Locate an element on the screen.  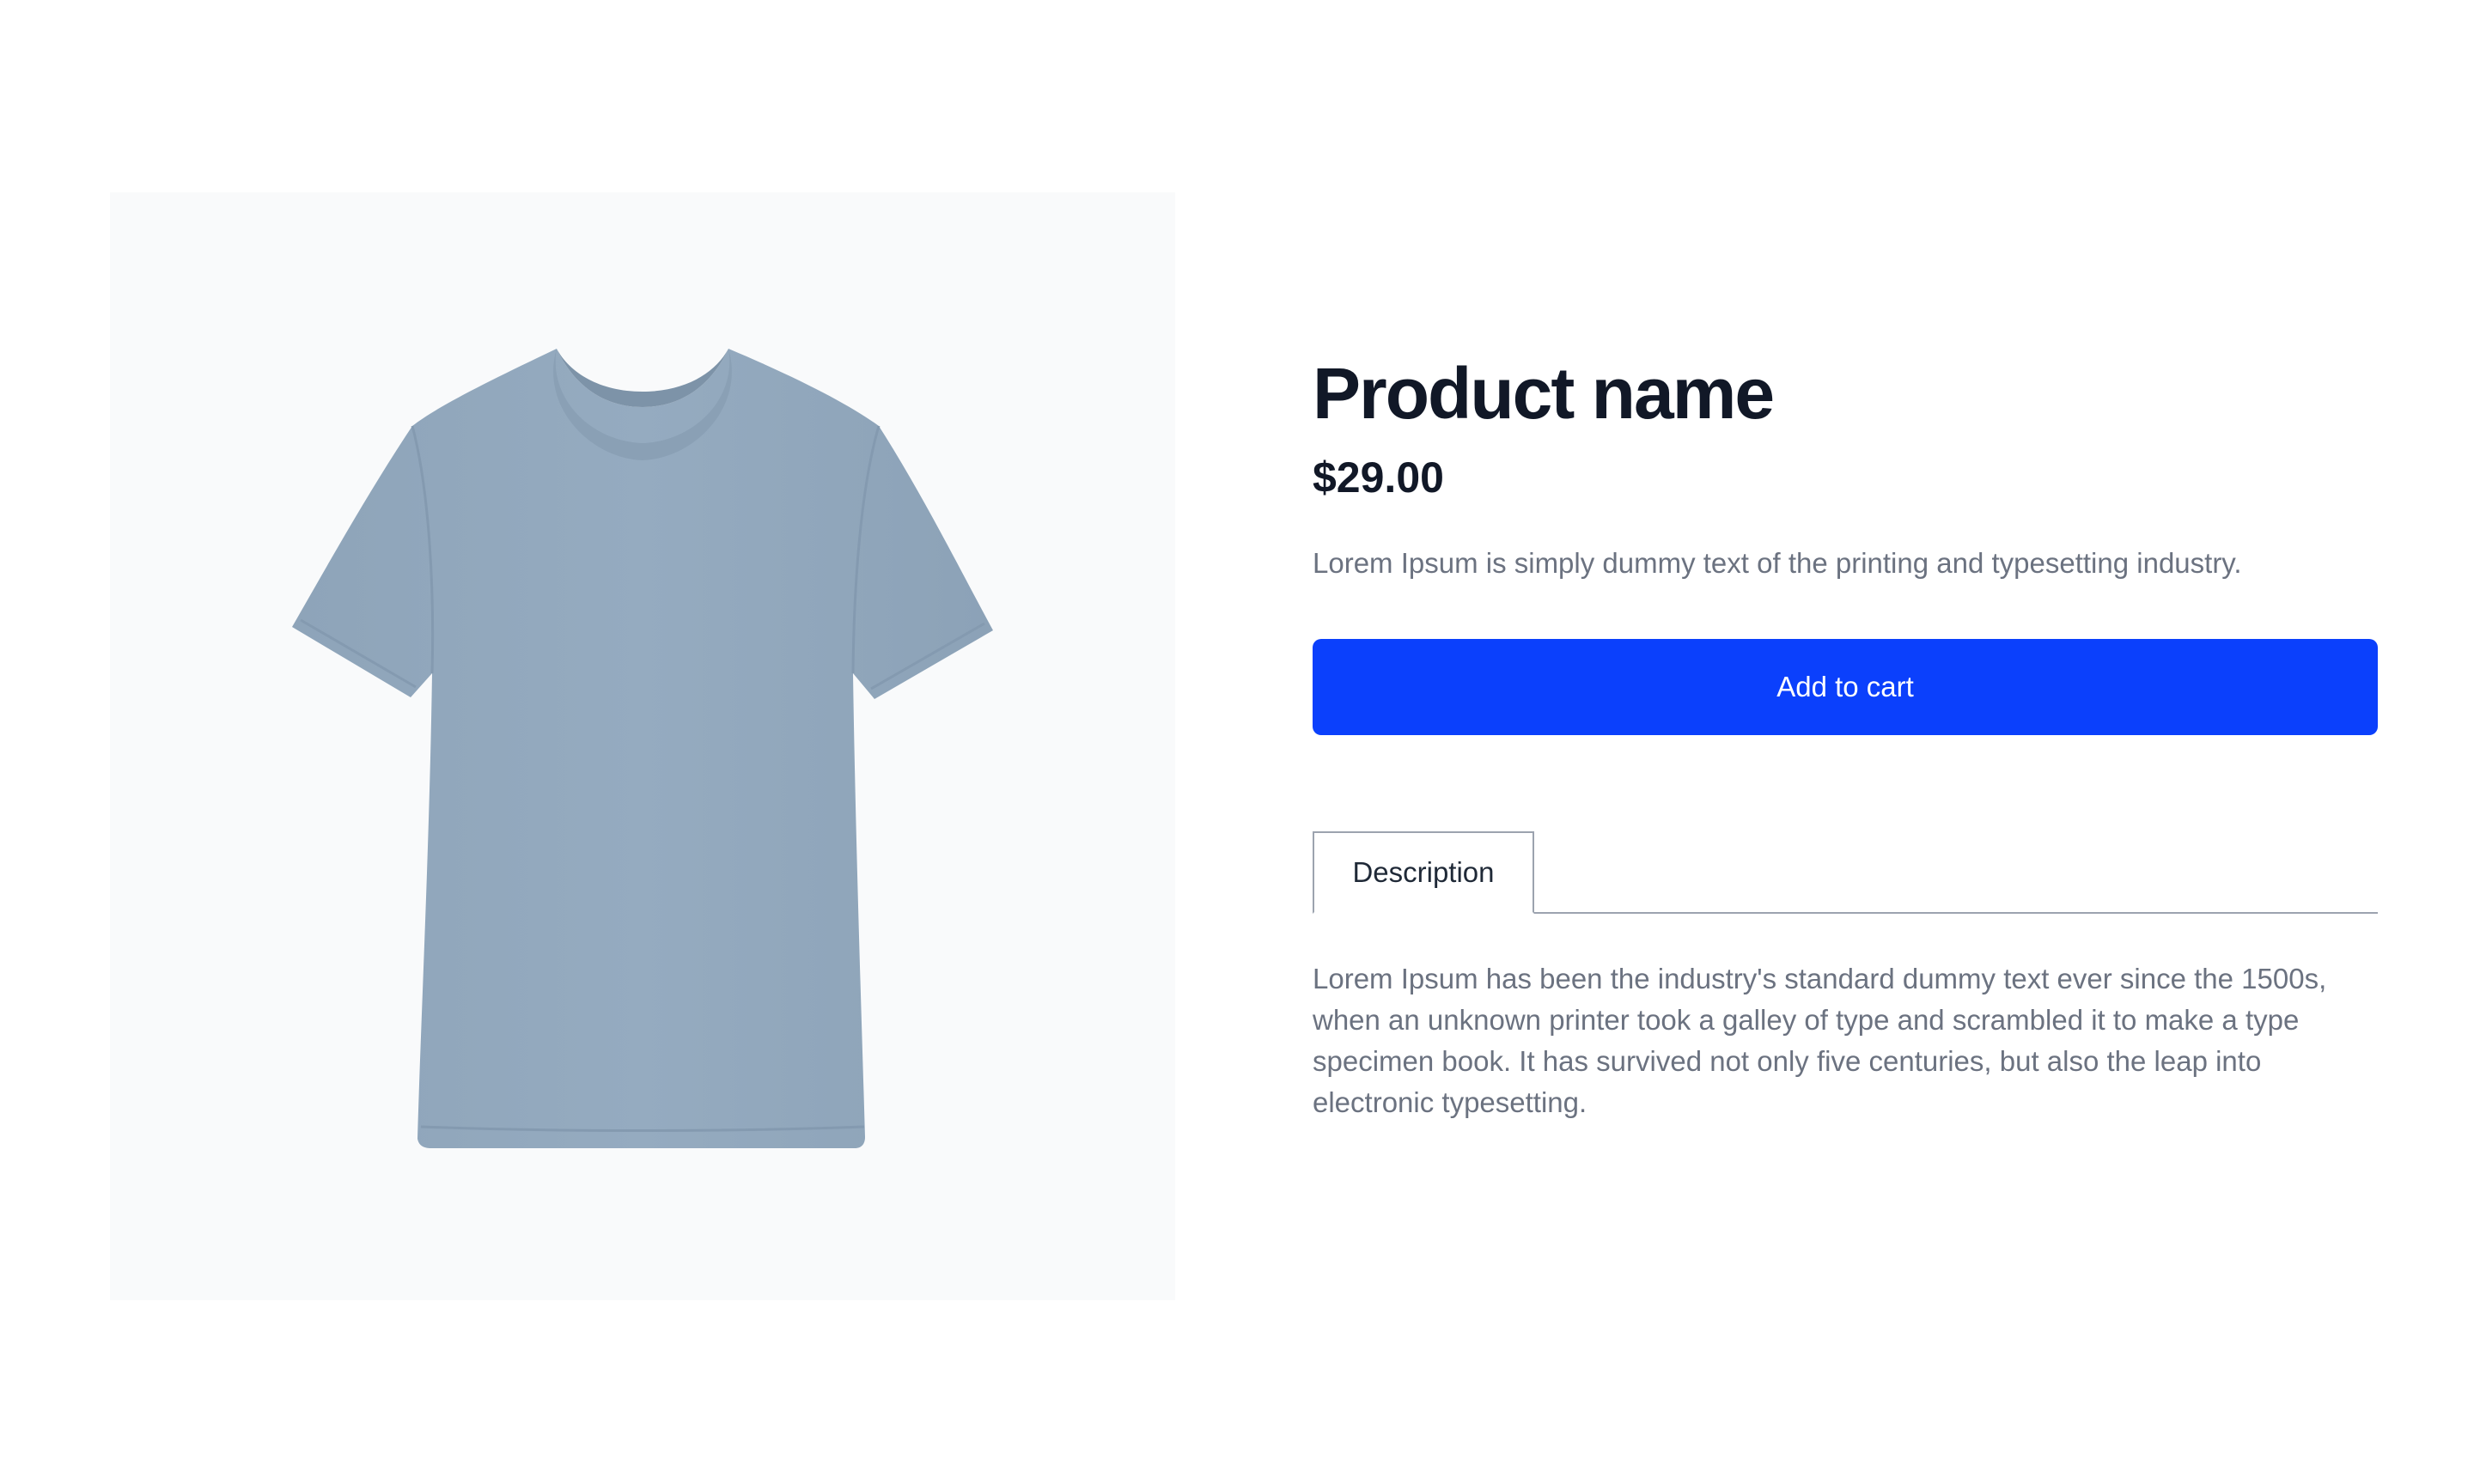
product-price: $29.00 is located at coordinates (1378, 477).